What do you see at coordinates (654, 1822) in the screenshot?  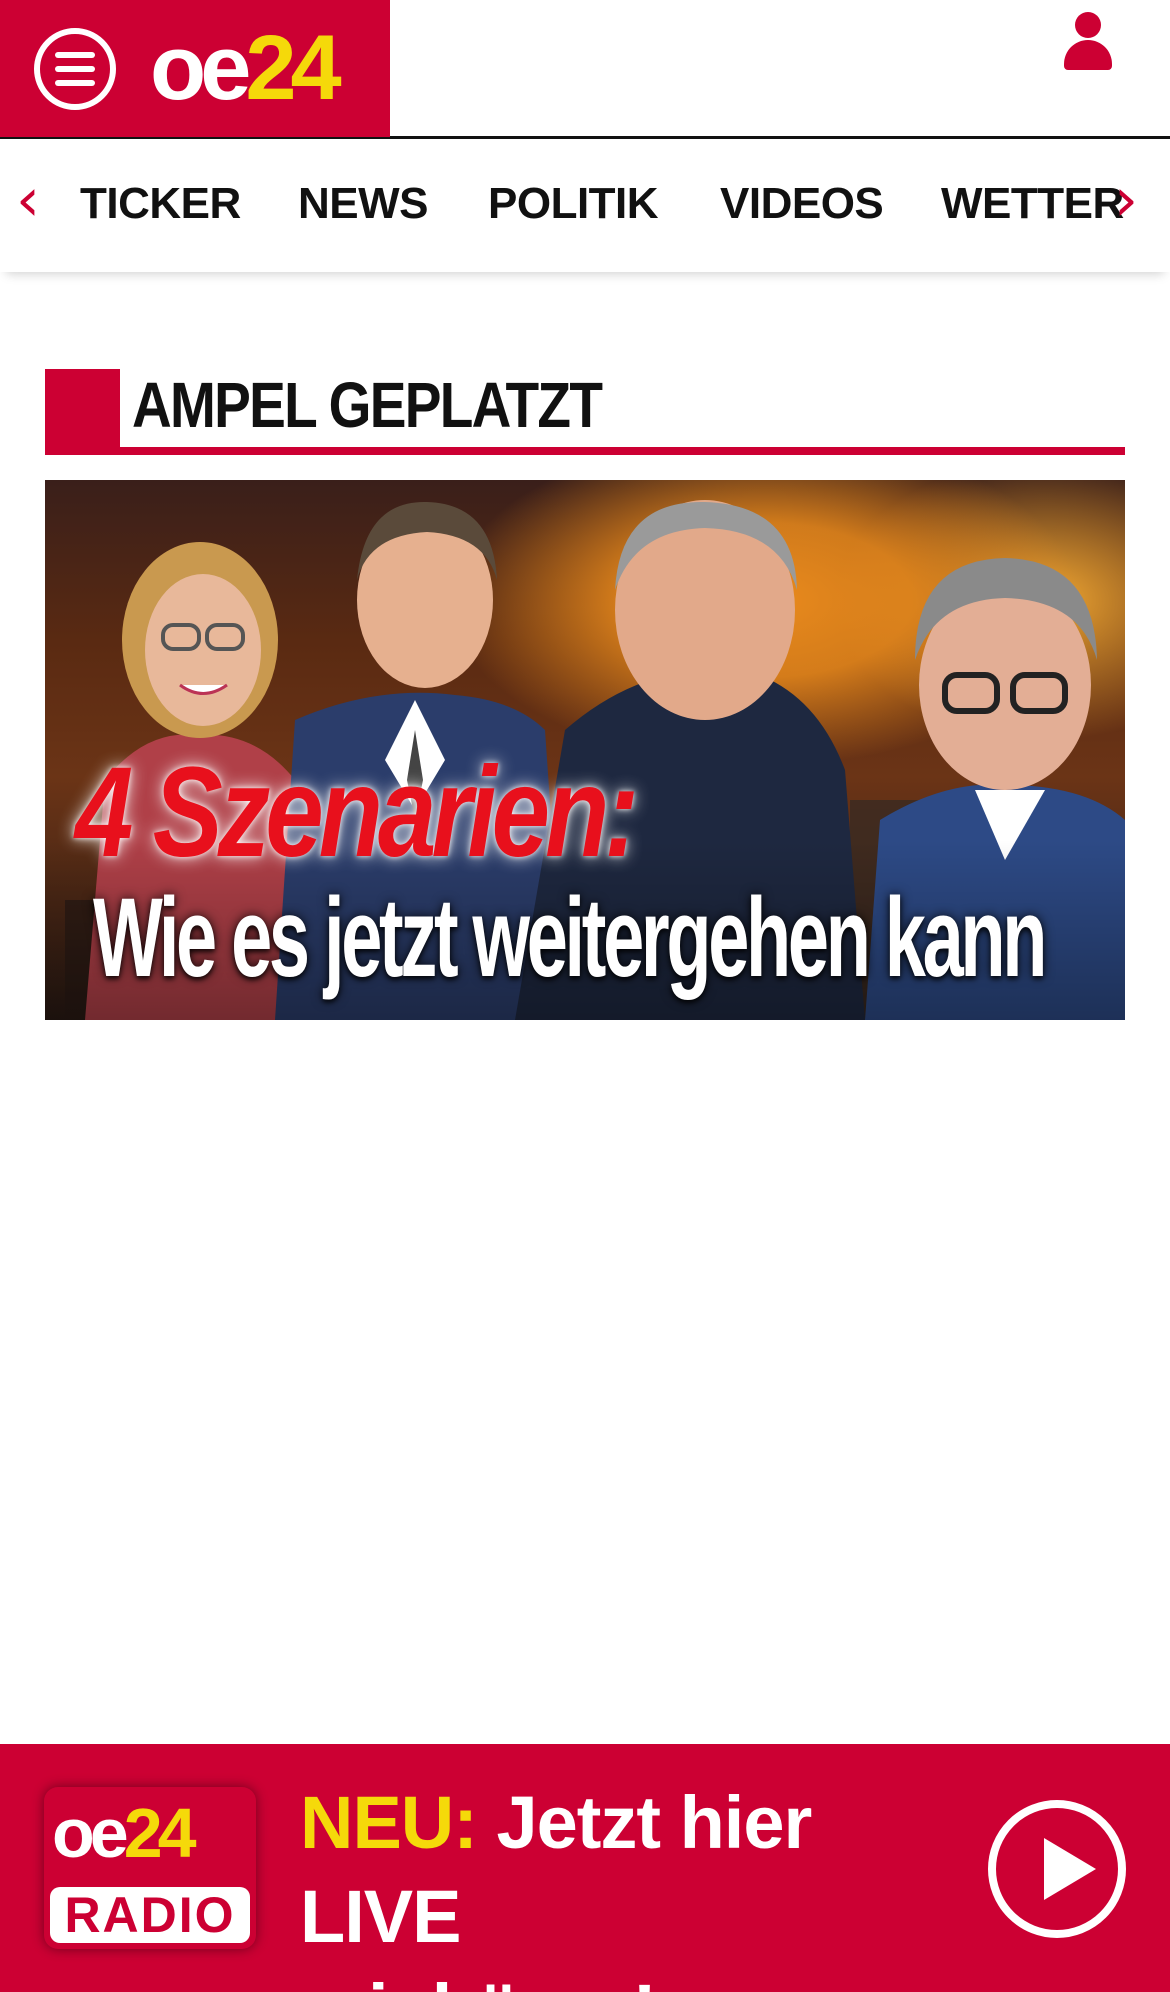 I see `radio-text-line1: Jetzt hier` at bounding box center [654, 1822].